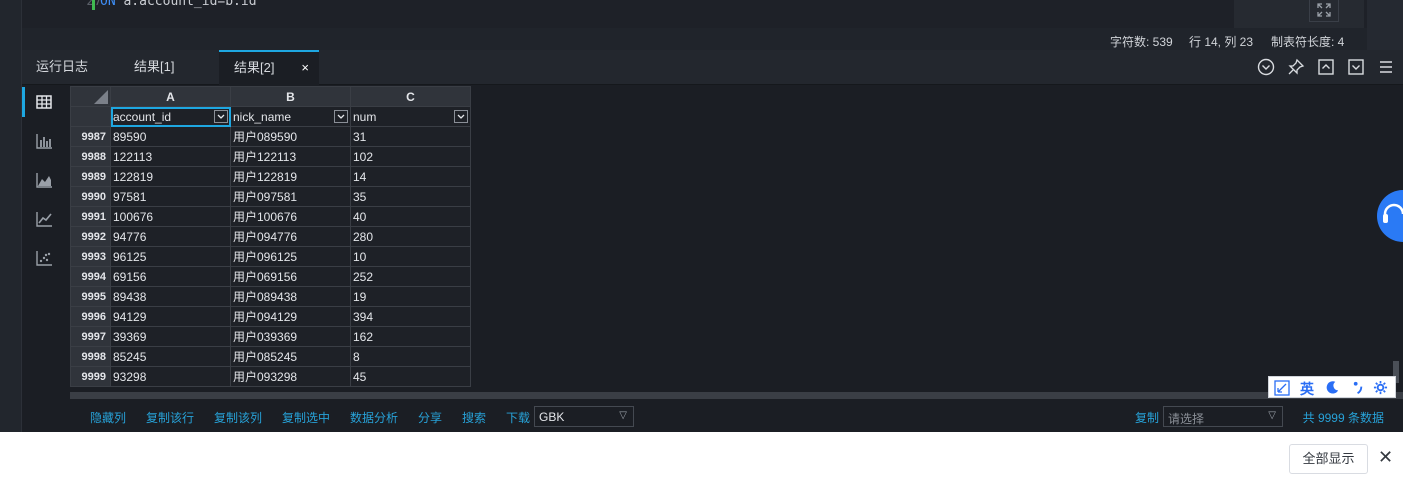  Describe the element at coordinates (178, 4) in the screenshot. I see `code-line: ON a.account_id=b.id` at that location.